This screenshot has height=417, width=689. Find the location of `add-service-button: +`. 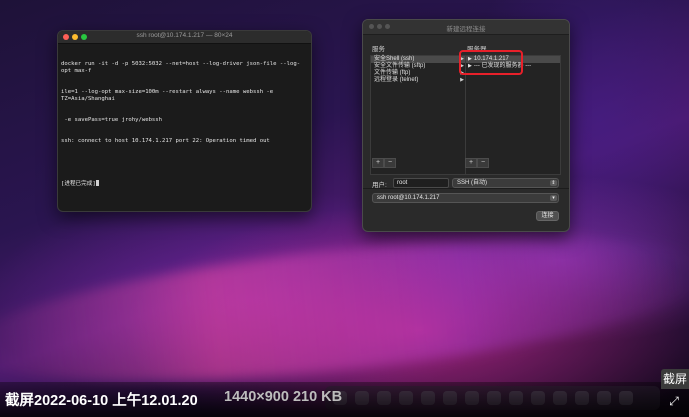

add-service-button: + is located at coordinates (378, 163).